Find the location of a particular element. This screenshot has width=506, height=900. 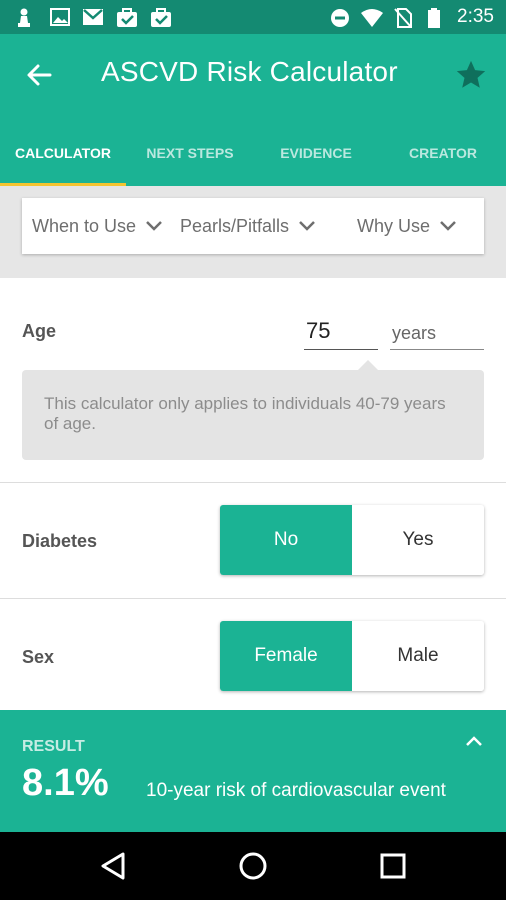

pearls-pitfalls-label: Pearls/Pitfalls is located at coordinates (235, 226).